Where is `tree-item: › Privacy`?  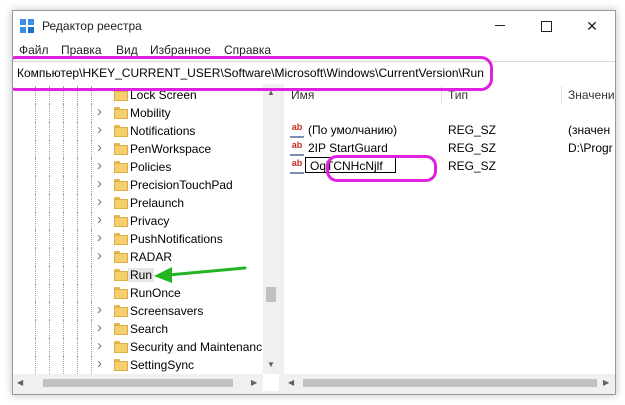
tree-item: › Privacy is located at coordinates (138, 220).